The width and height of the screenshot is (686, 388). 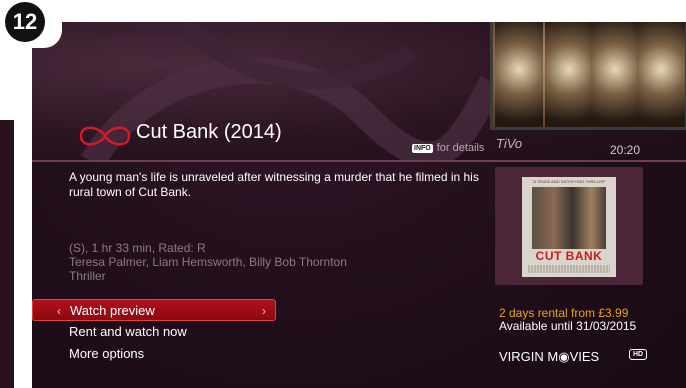 I want to click on menu-item-label: Watch preview, so click(x=112, y=310).